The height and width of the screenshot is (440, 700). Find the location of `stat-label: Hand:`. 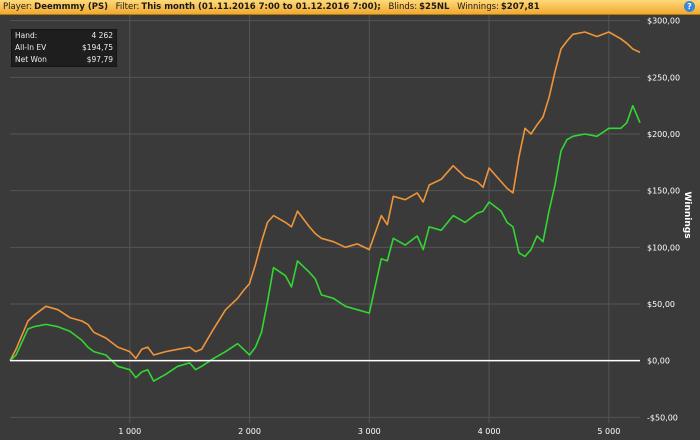

stat-label: Hand: is located at coordinates (26, 35).